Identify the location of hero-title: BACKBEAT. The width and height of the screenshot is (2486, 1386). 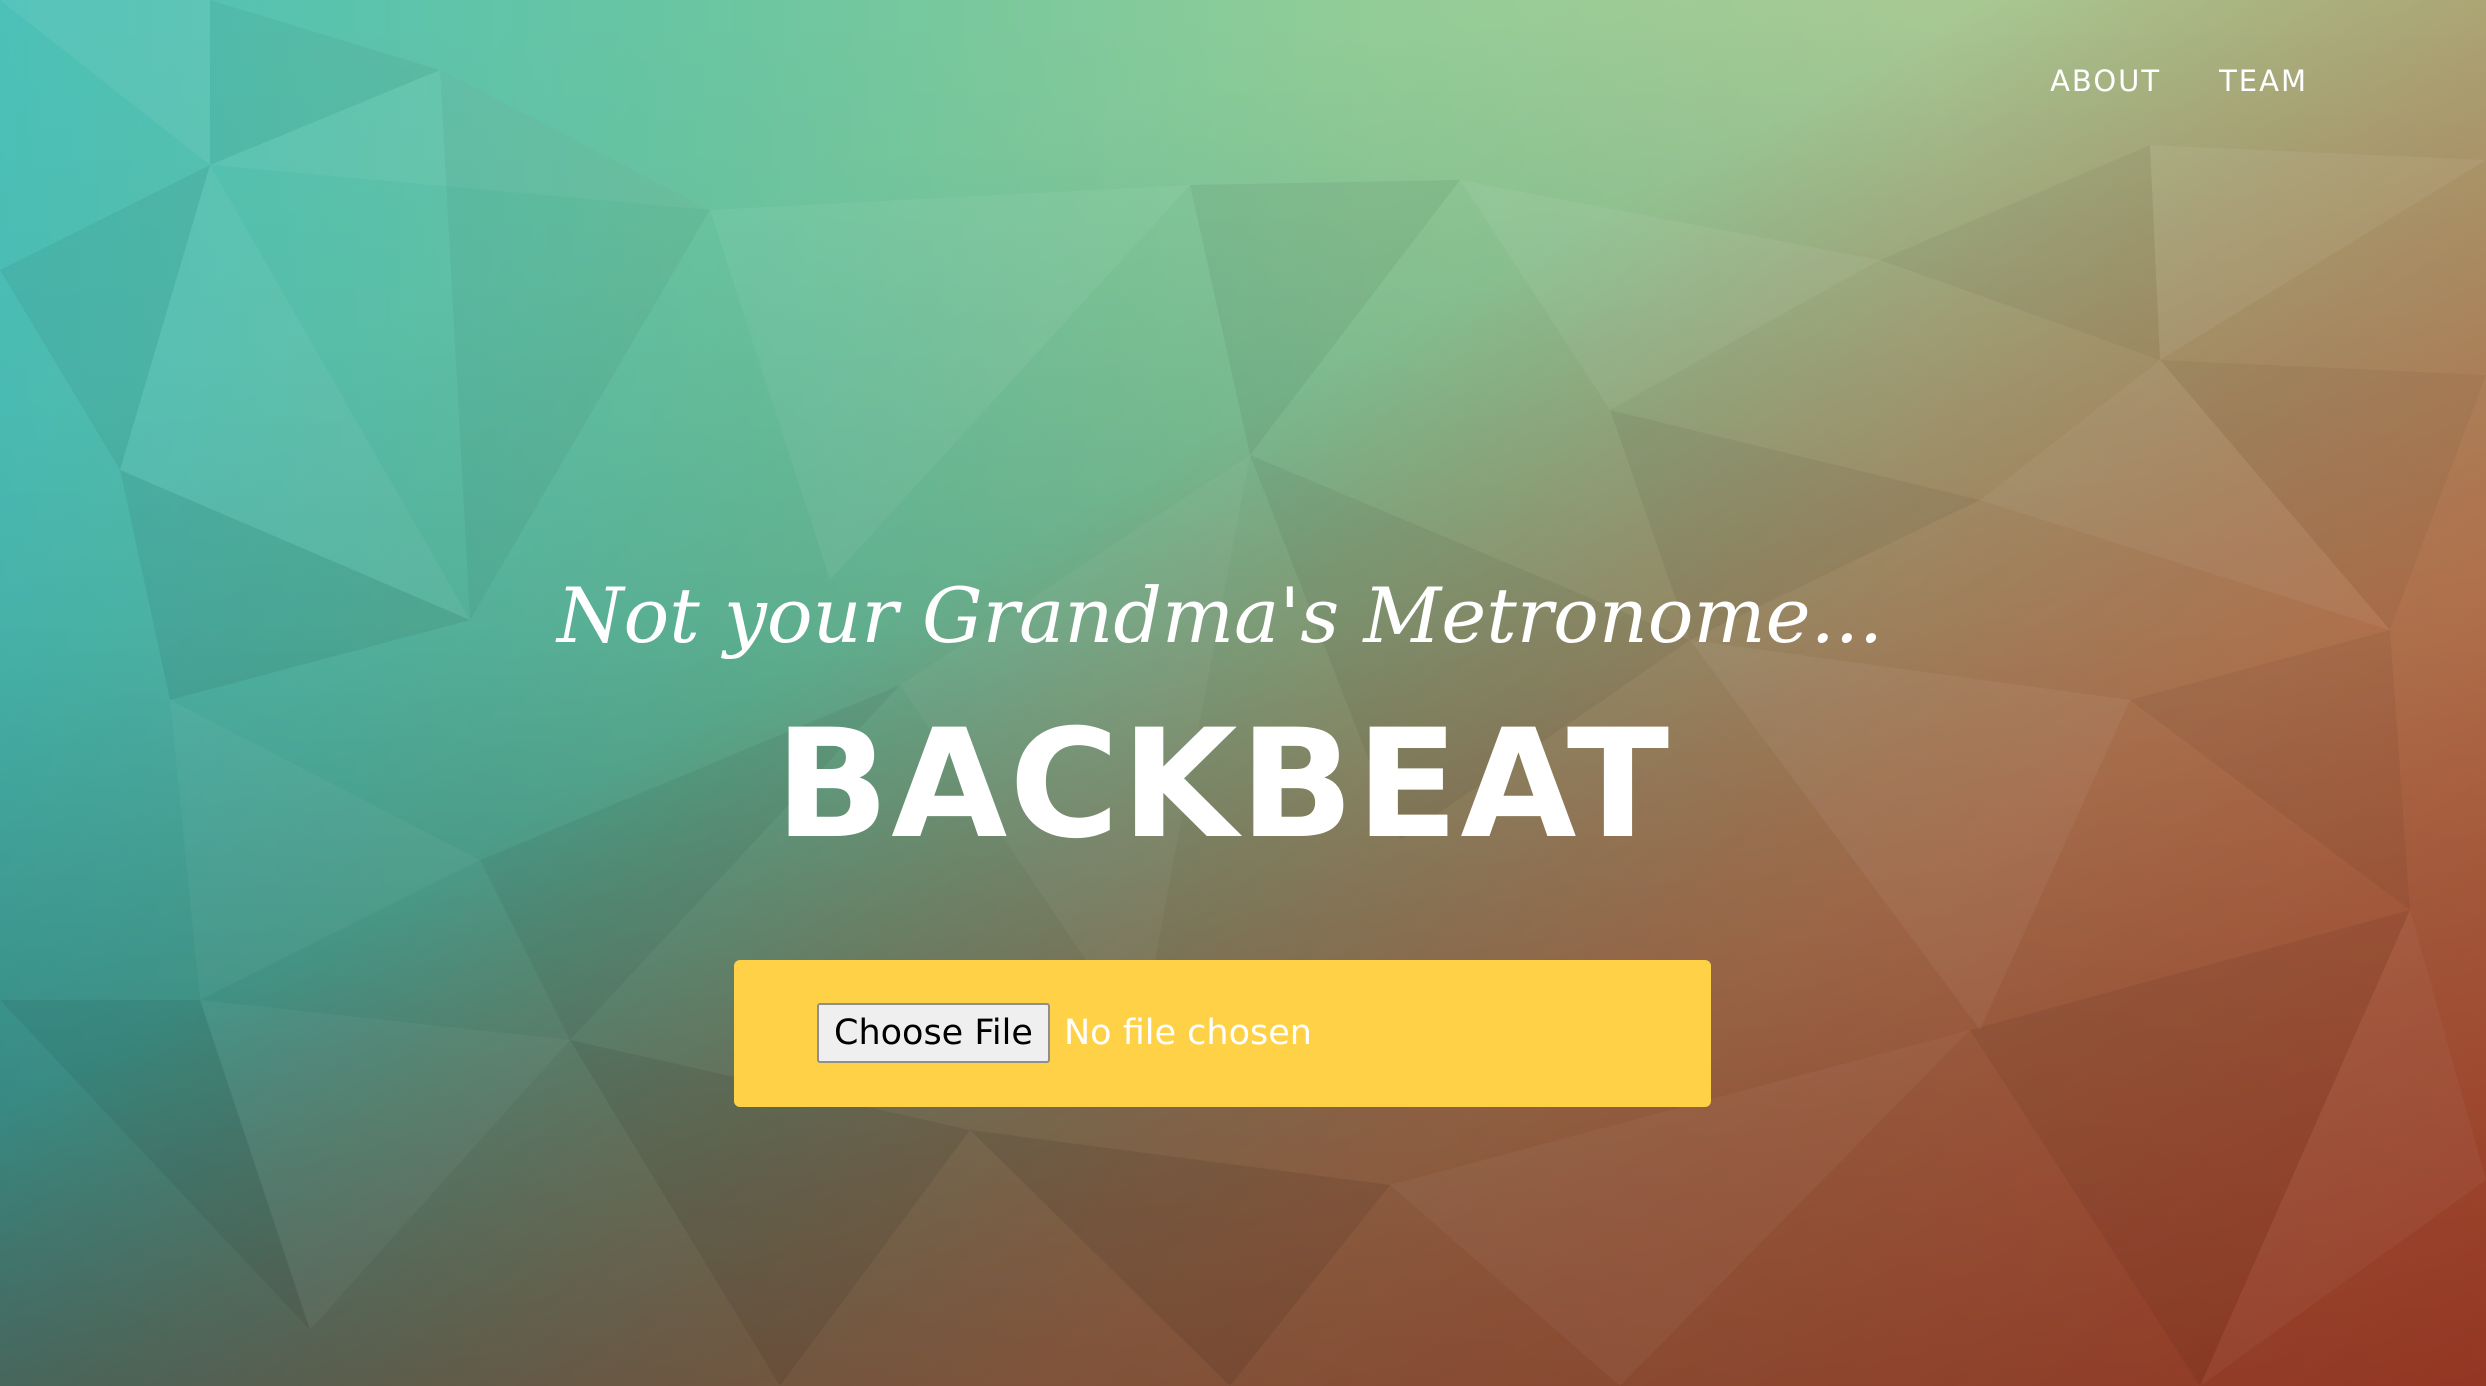
(1223, 785).